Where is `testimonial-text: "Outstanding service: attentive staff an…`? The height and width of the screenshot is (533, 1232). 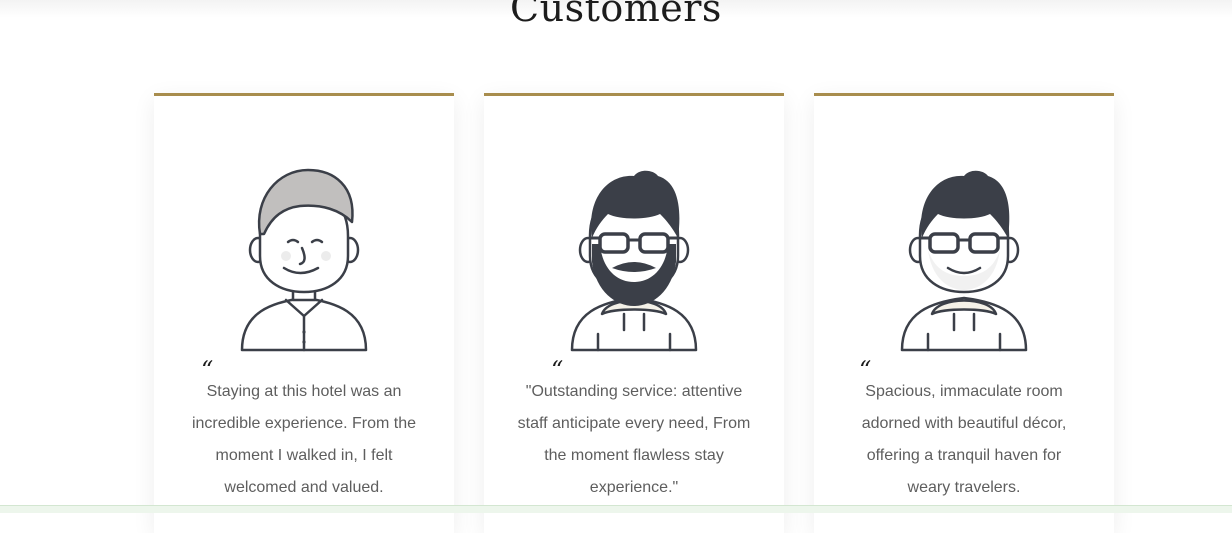 testimonial-text: "Outstanding service: attentive staff an… is located at coordinates (634, 439).